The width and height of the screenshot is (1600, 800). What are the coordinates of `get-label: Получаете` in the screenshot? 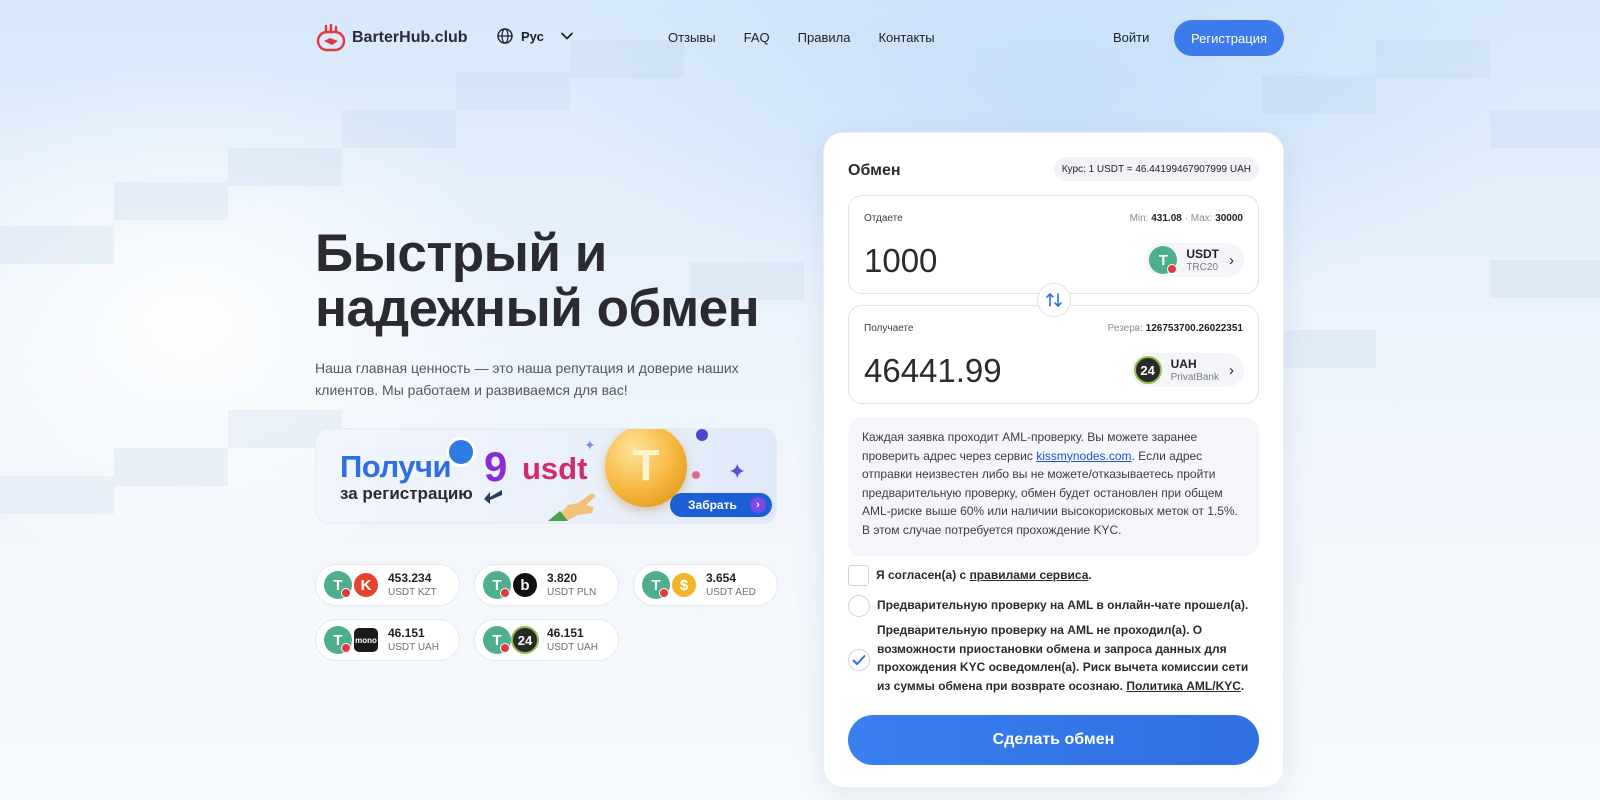 It's located at (889, 328).